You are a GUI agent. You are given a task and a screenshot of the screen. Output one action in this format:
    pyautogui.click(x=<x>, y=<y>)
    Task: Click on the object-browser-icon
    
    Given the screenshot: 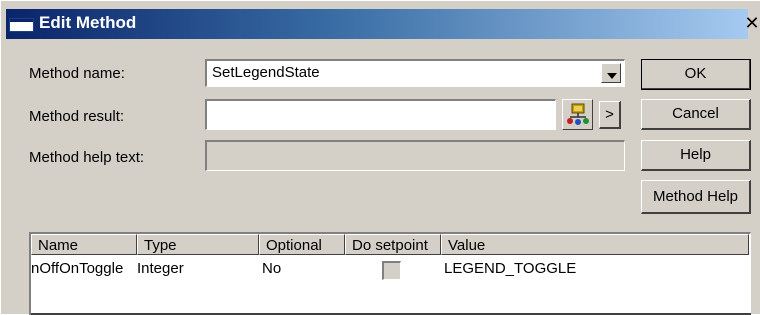 What is the action you would take?
    pyautogui.click(x=578, y=114)
    